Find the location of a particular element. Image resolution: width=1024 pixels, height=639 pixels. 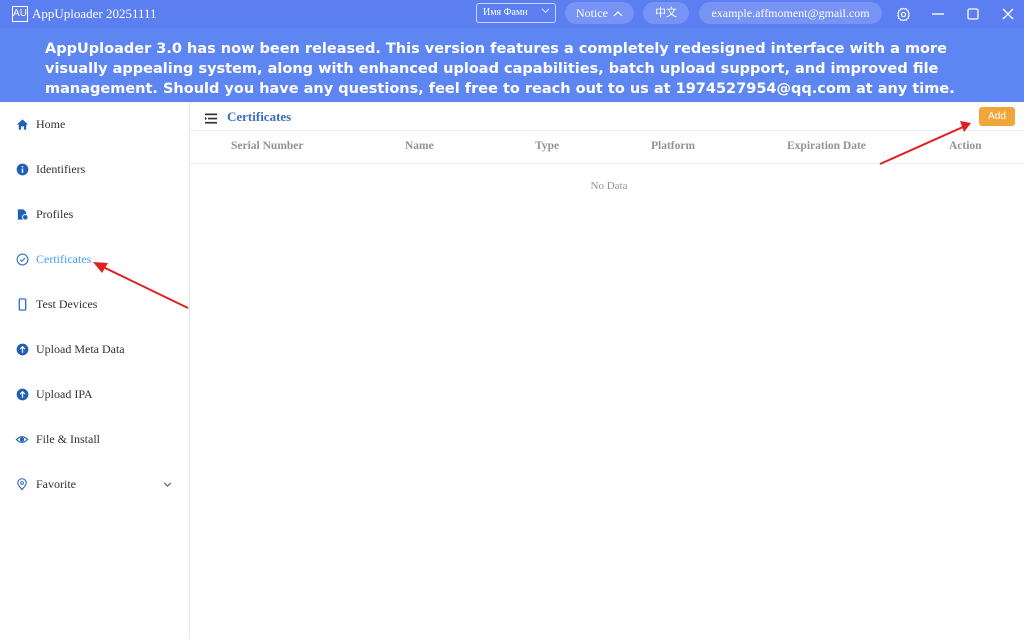

check-circle-icon is located at coordinates (22, 260).